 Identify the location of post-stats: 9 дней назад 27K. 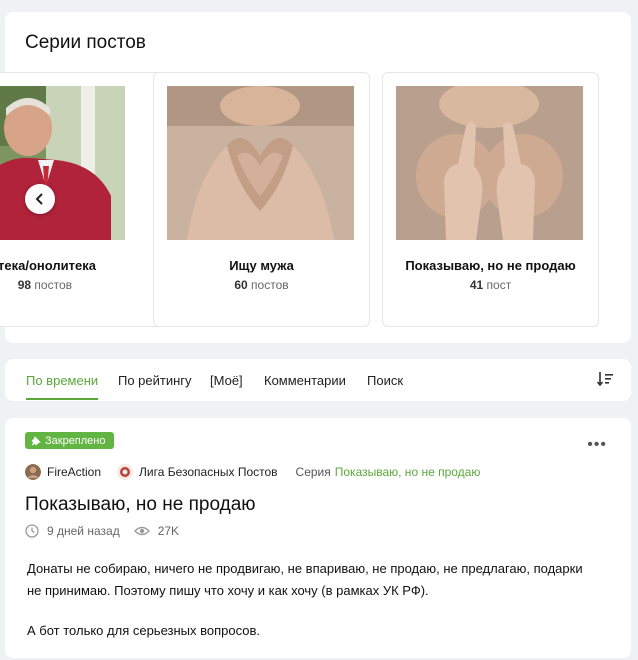
(102, 531).